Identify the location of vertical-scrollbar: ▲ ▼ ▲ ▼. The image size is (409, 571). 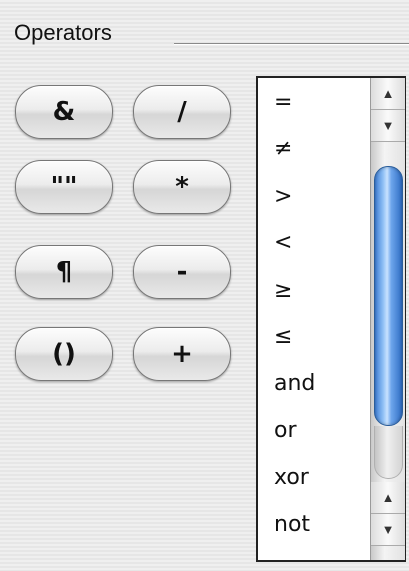
(387, 319).